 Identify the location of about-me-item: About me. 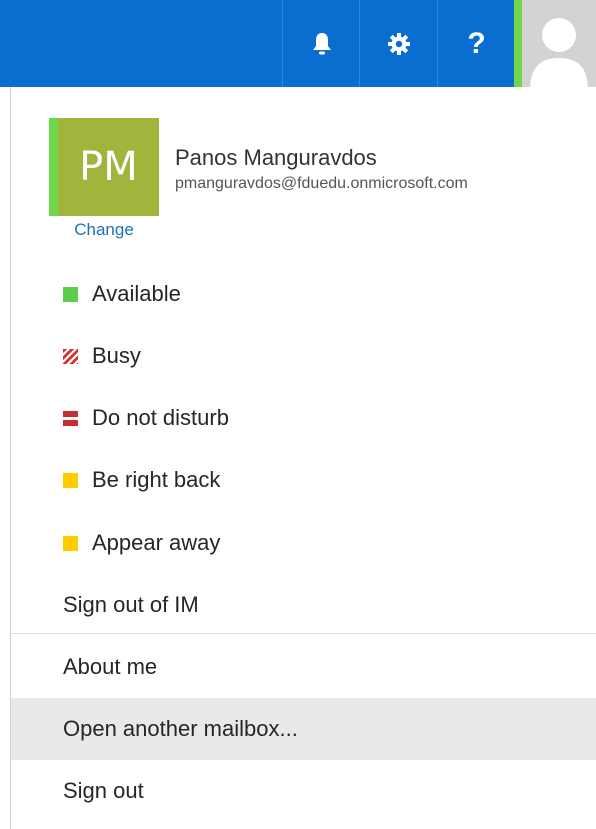
(303, 667).